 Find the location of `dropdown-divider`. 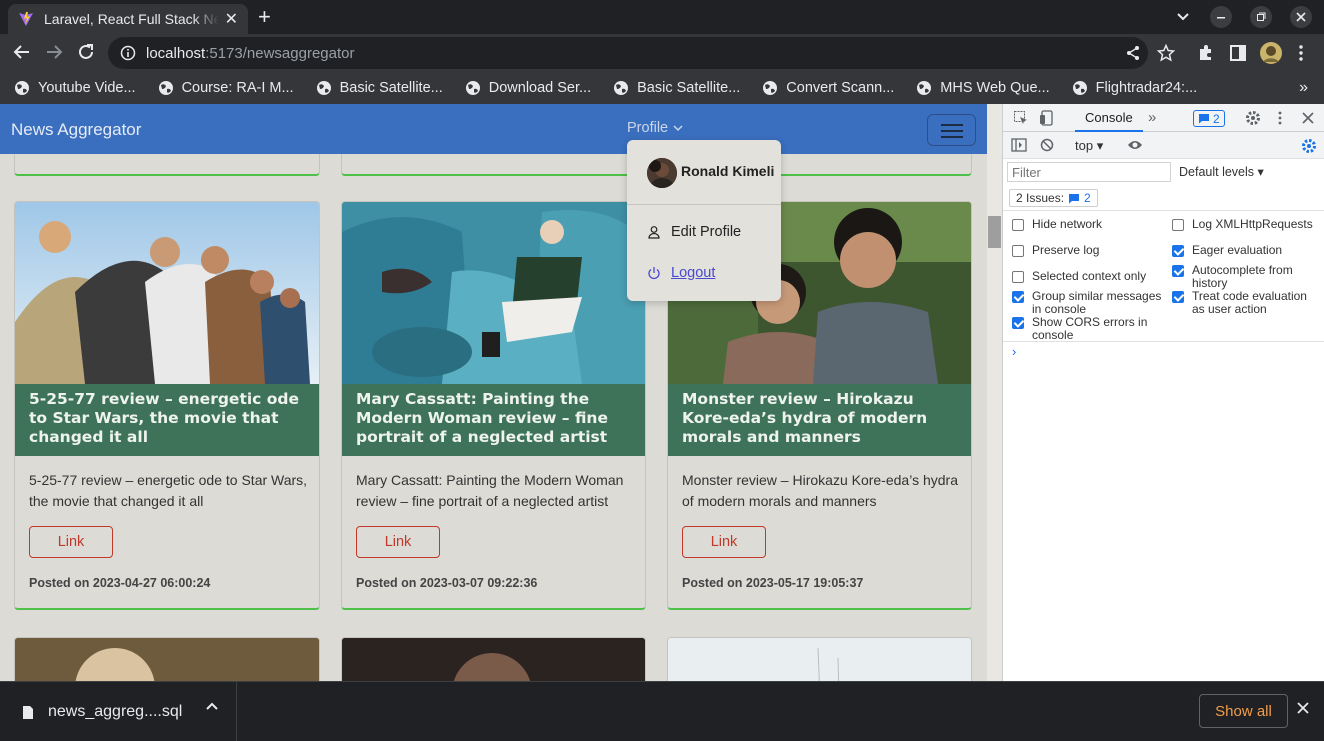

dropdown-divider is located at coordinates (704, 204).